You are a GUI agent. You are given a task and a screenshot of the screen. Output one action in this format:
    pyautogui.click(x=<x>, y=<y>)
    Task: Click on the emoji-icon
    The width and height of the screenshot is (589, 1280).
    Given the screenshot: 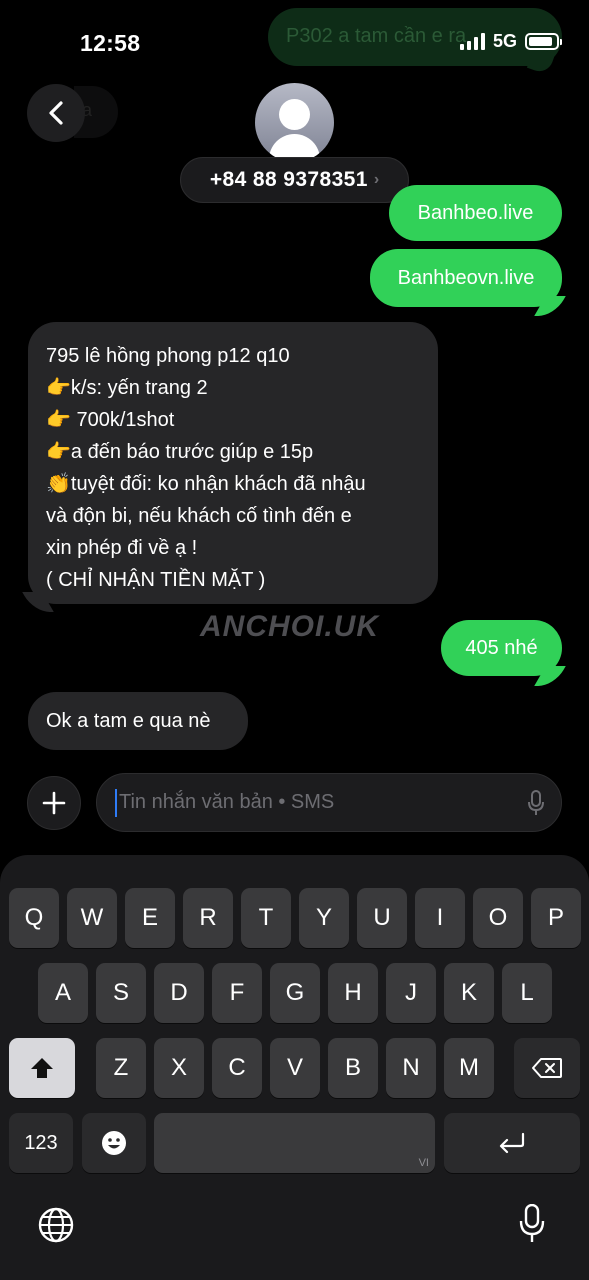 What is the action you would take?
    pyautogui.click(x=114, y=1143)
    